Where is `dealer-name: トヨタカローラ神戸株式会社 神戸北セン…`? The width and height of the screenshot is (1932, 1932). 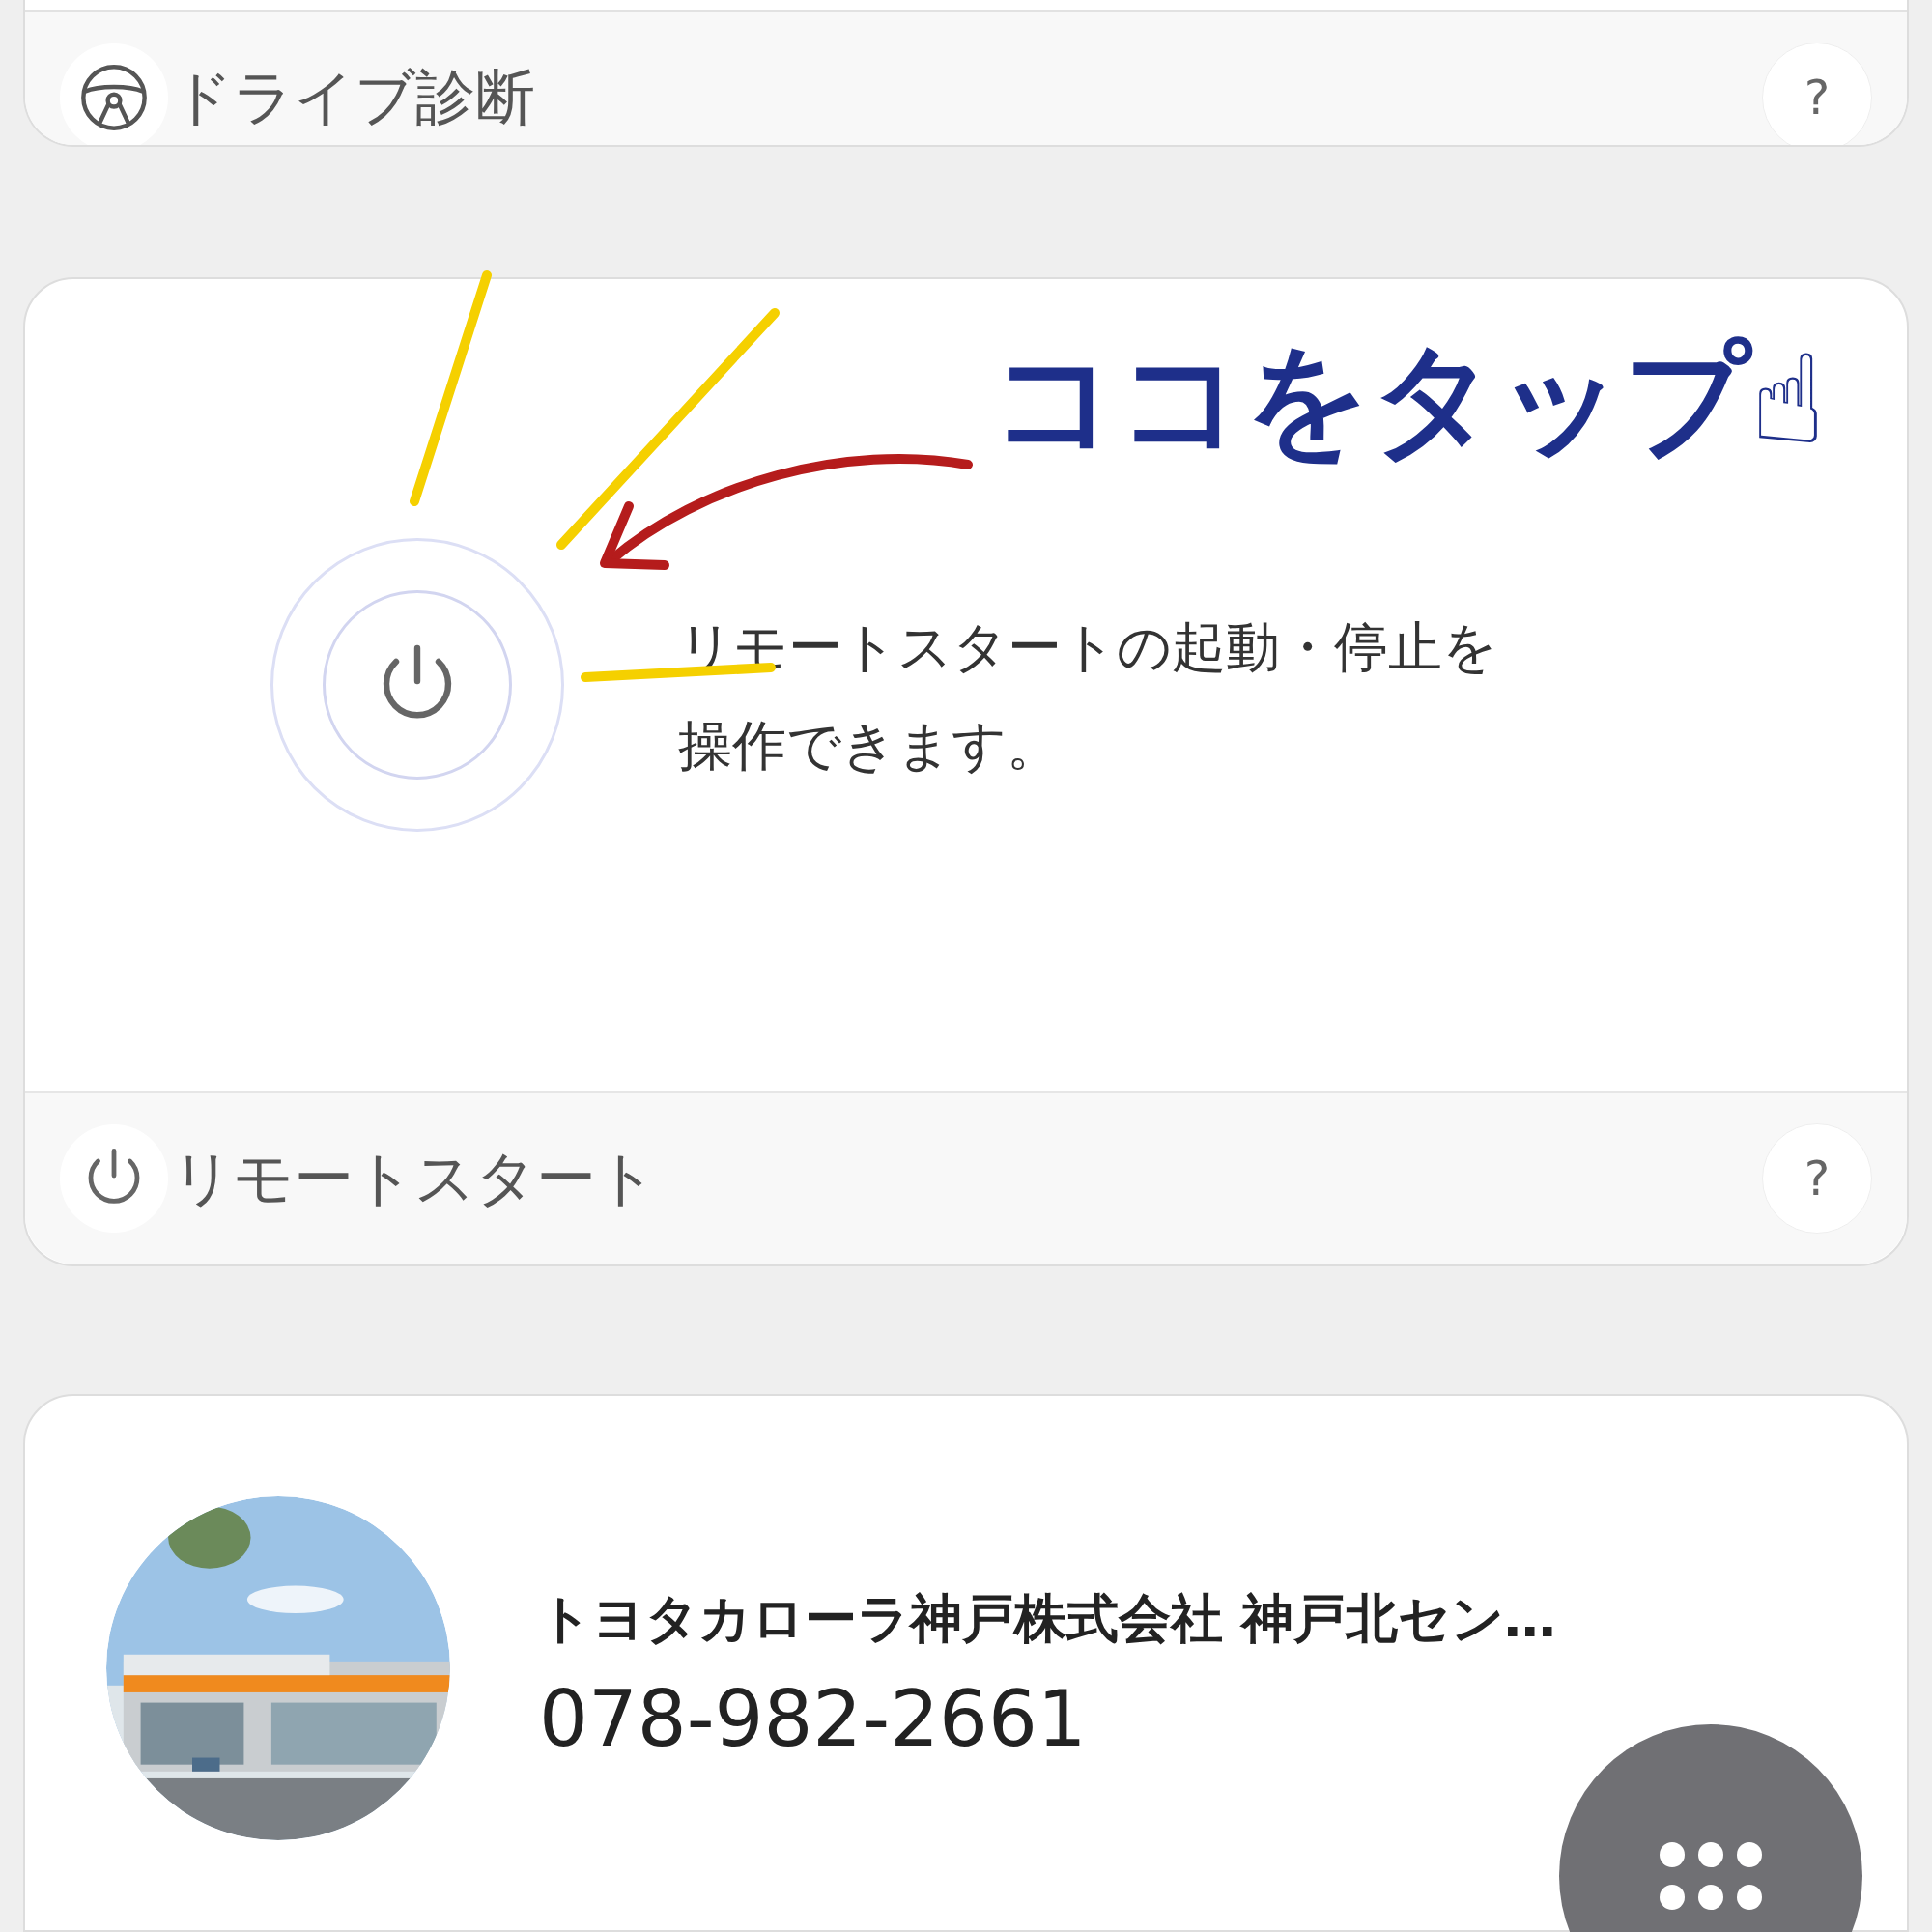
dealer-name: トヨタカローラ神戸株式会社 神戸北セン… is located at coordinates (1047, 1618).